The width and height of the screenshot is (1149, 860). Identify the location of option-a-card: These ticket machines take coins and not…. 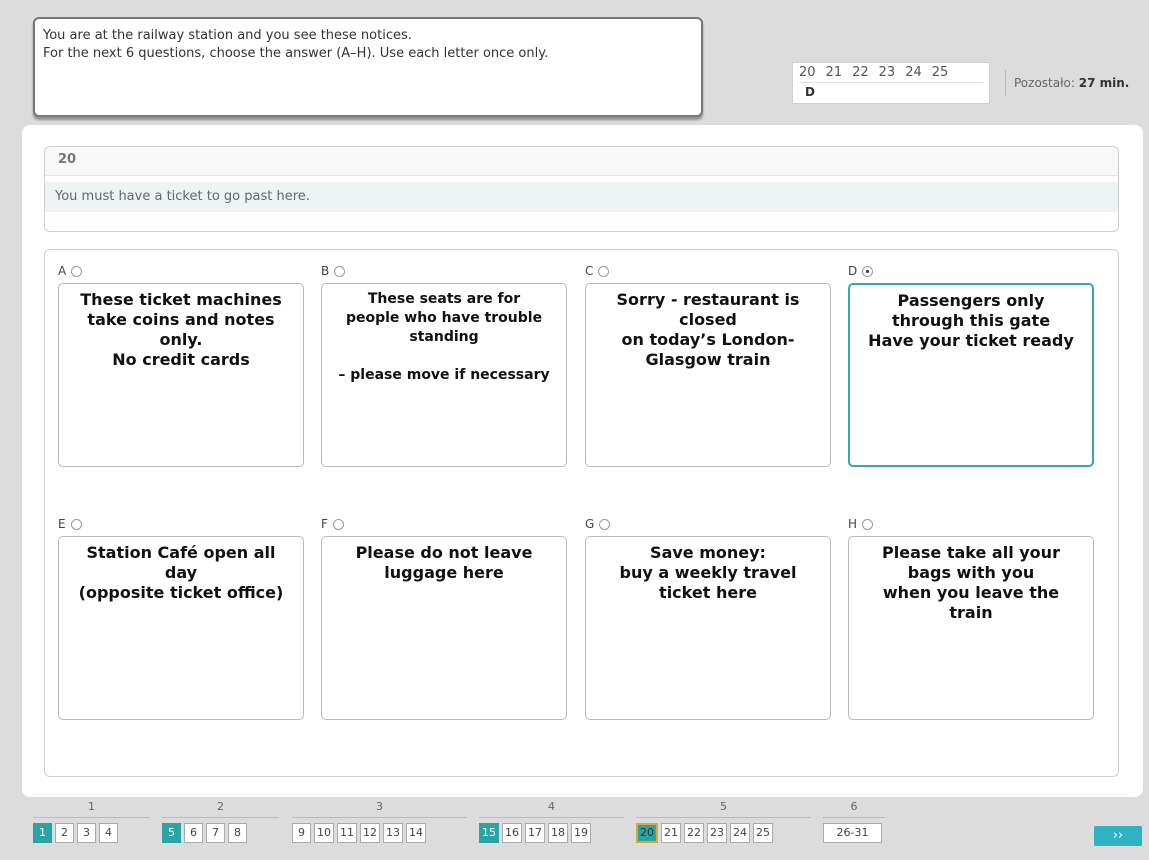
(181, 375).